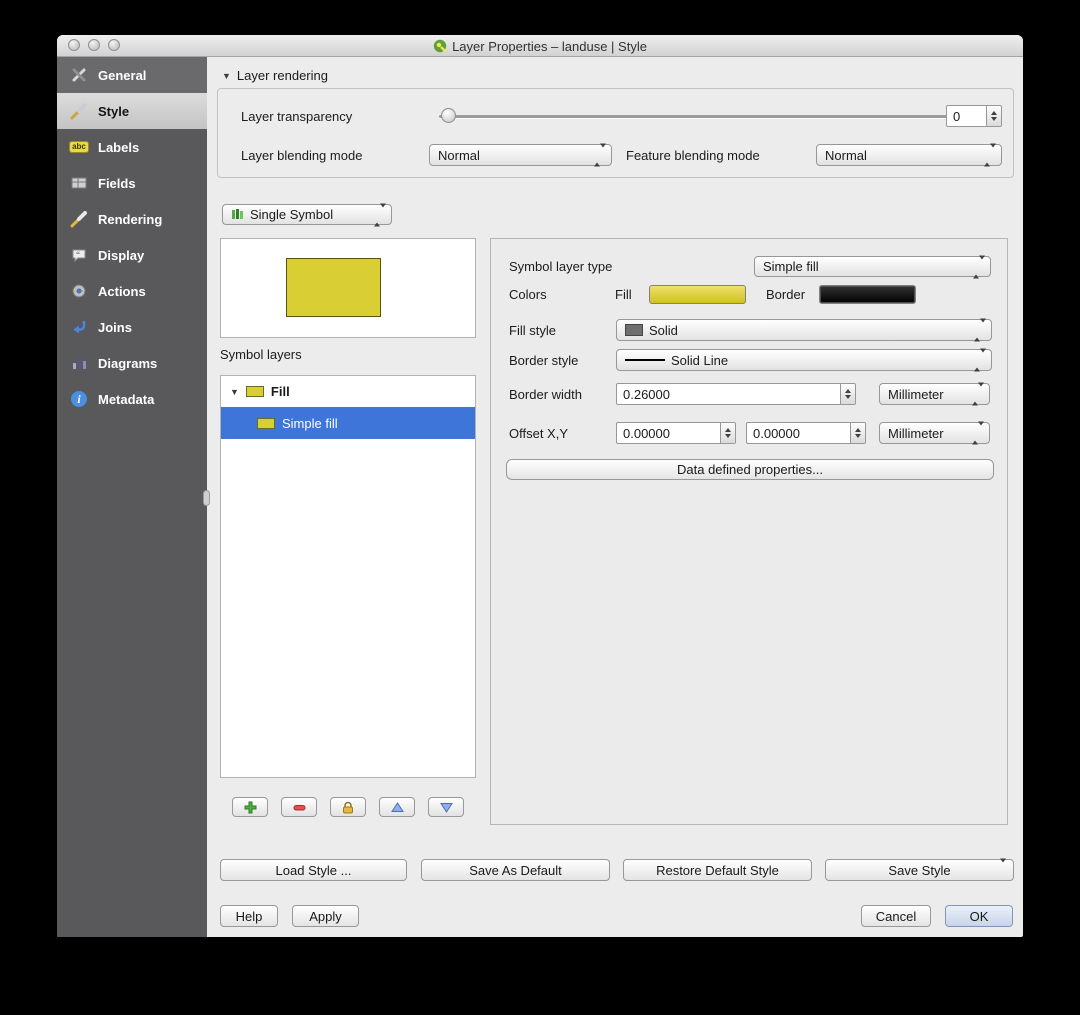 Image resolution: width=1080 pixels, height=1015 pixels. I want to click on fill-color-button, so click(697, 294).